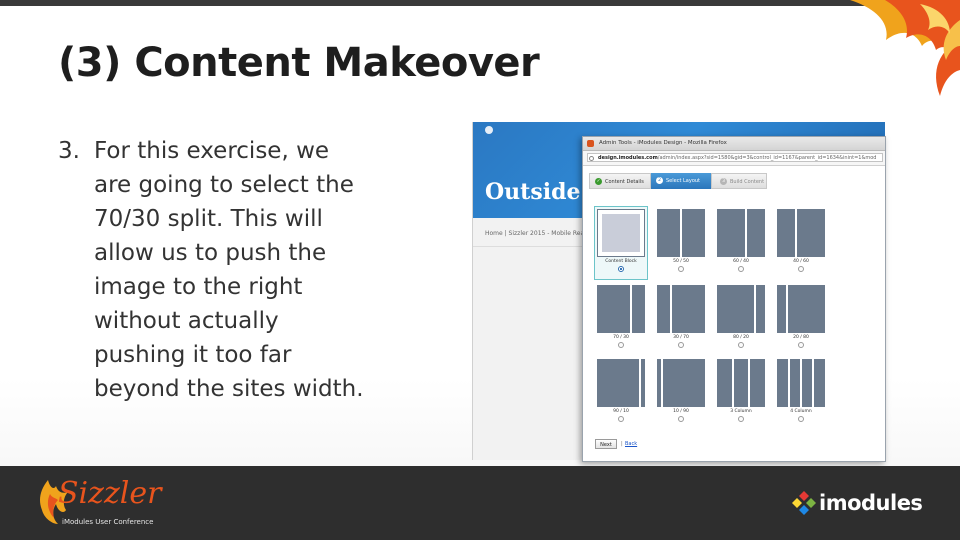 The width and height of the screenshot is (960, 540). What do you see at coordinates (905, 48) in the screenshot?
I see `flame-decoration-icon` at bounding box center [905, 48].